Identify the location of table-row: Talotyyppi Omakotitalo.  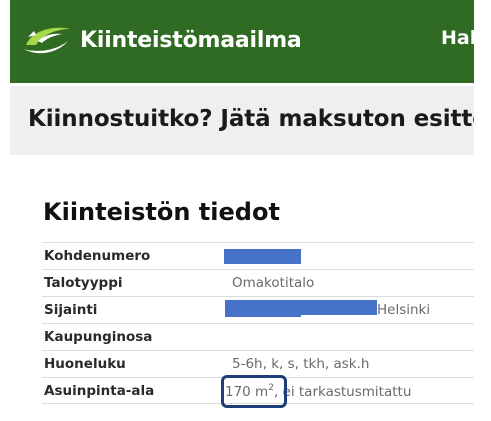
(258, 282).